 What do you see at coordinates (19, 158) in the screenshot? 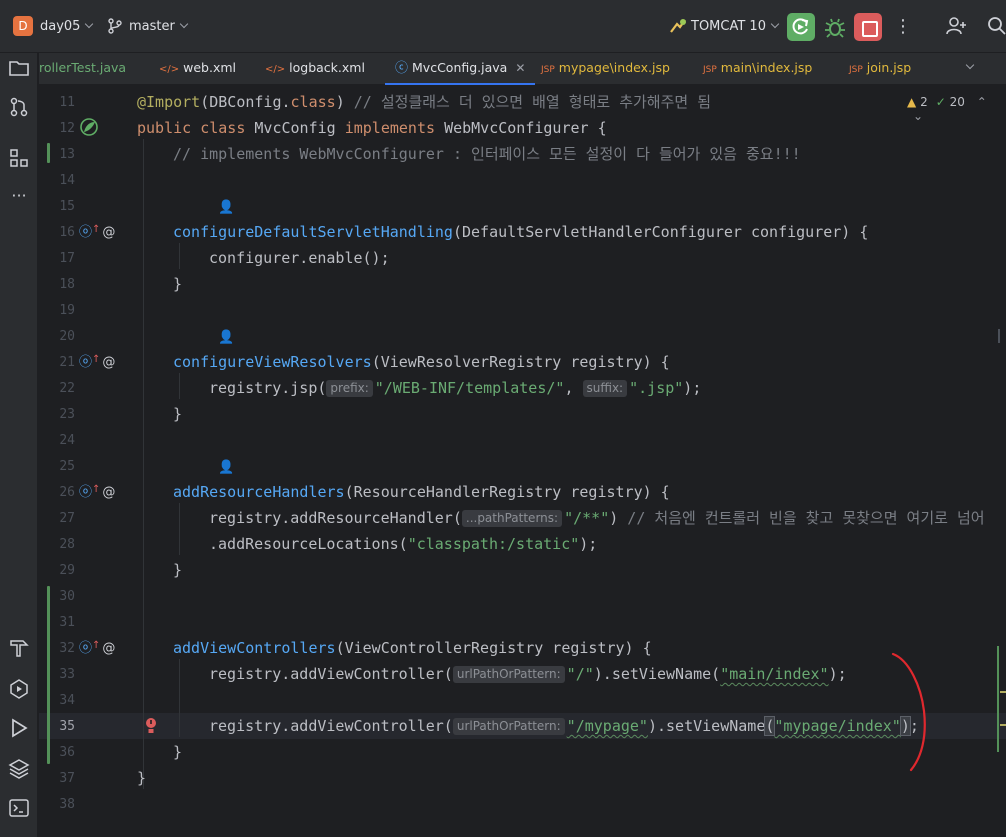
I see `structure-icon` at bounding box center [19, 158].